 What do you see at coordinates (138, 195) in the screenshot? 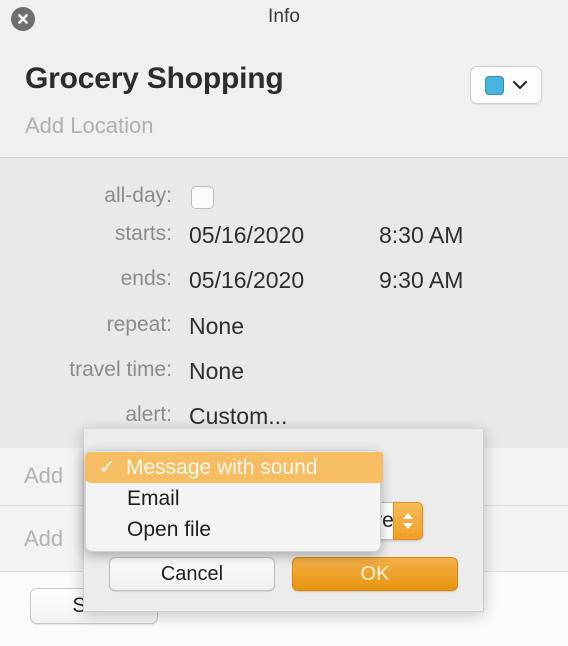
I see `field-label-all-day: all-day:` at bounding box center [138, 195].